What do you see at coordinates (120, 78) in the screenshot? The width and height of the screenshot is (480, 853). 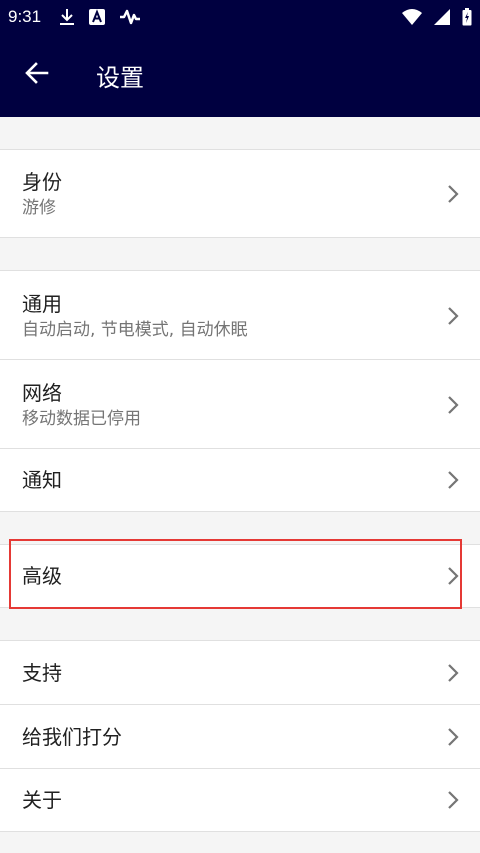 I see `page-title: 设置` at bounding box center [120, 78].